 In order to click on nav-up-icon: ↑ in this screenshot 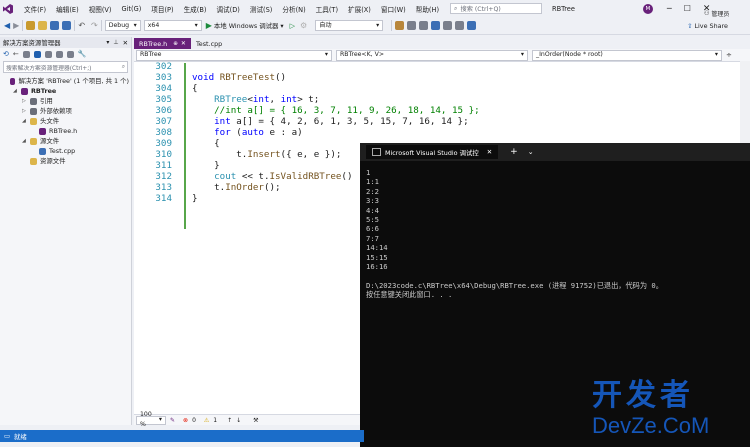, I will do `click(229, 420)`.